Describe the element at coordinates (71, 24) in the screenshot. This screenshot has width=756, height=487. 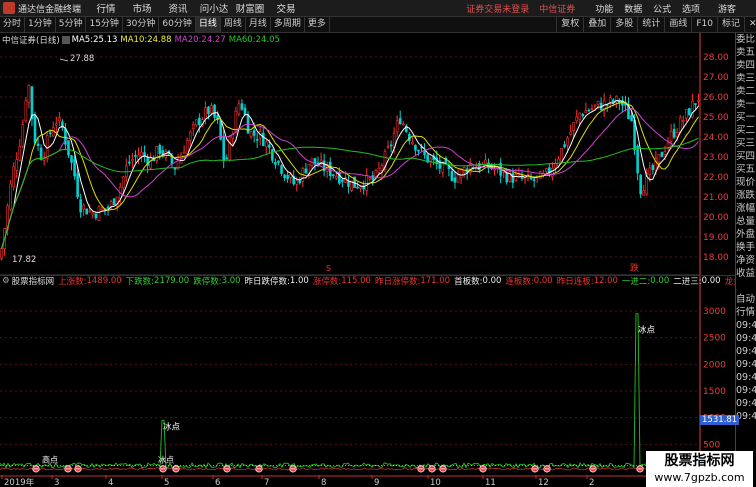
I see `tab-5min: 5分钟` at that location.